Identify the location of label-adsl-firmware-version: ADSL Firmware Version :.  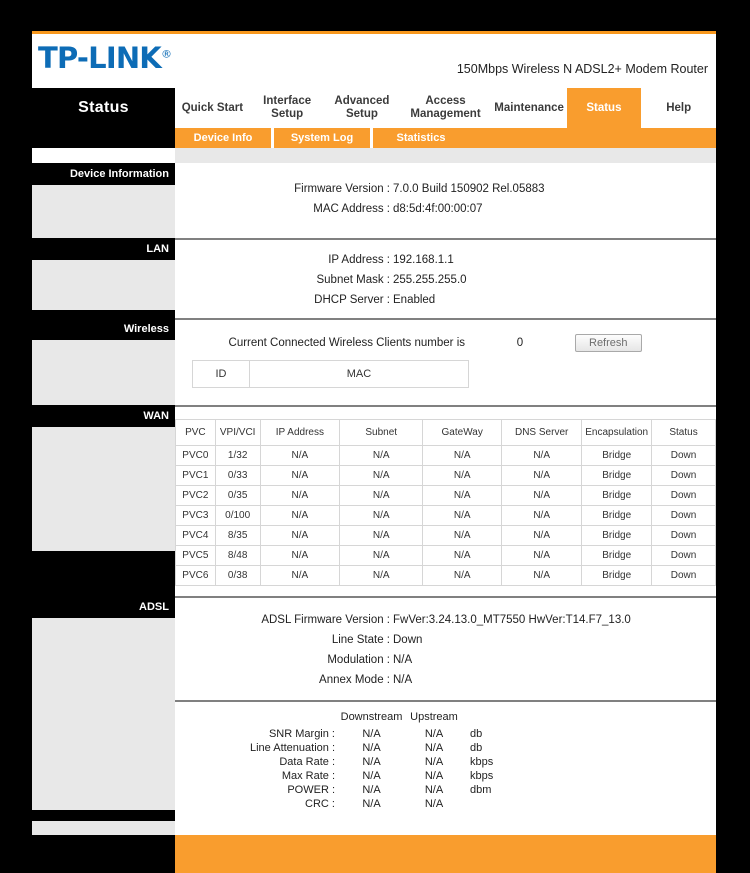
(325, 620).